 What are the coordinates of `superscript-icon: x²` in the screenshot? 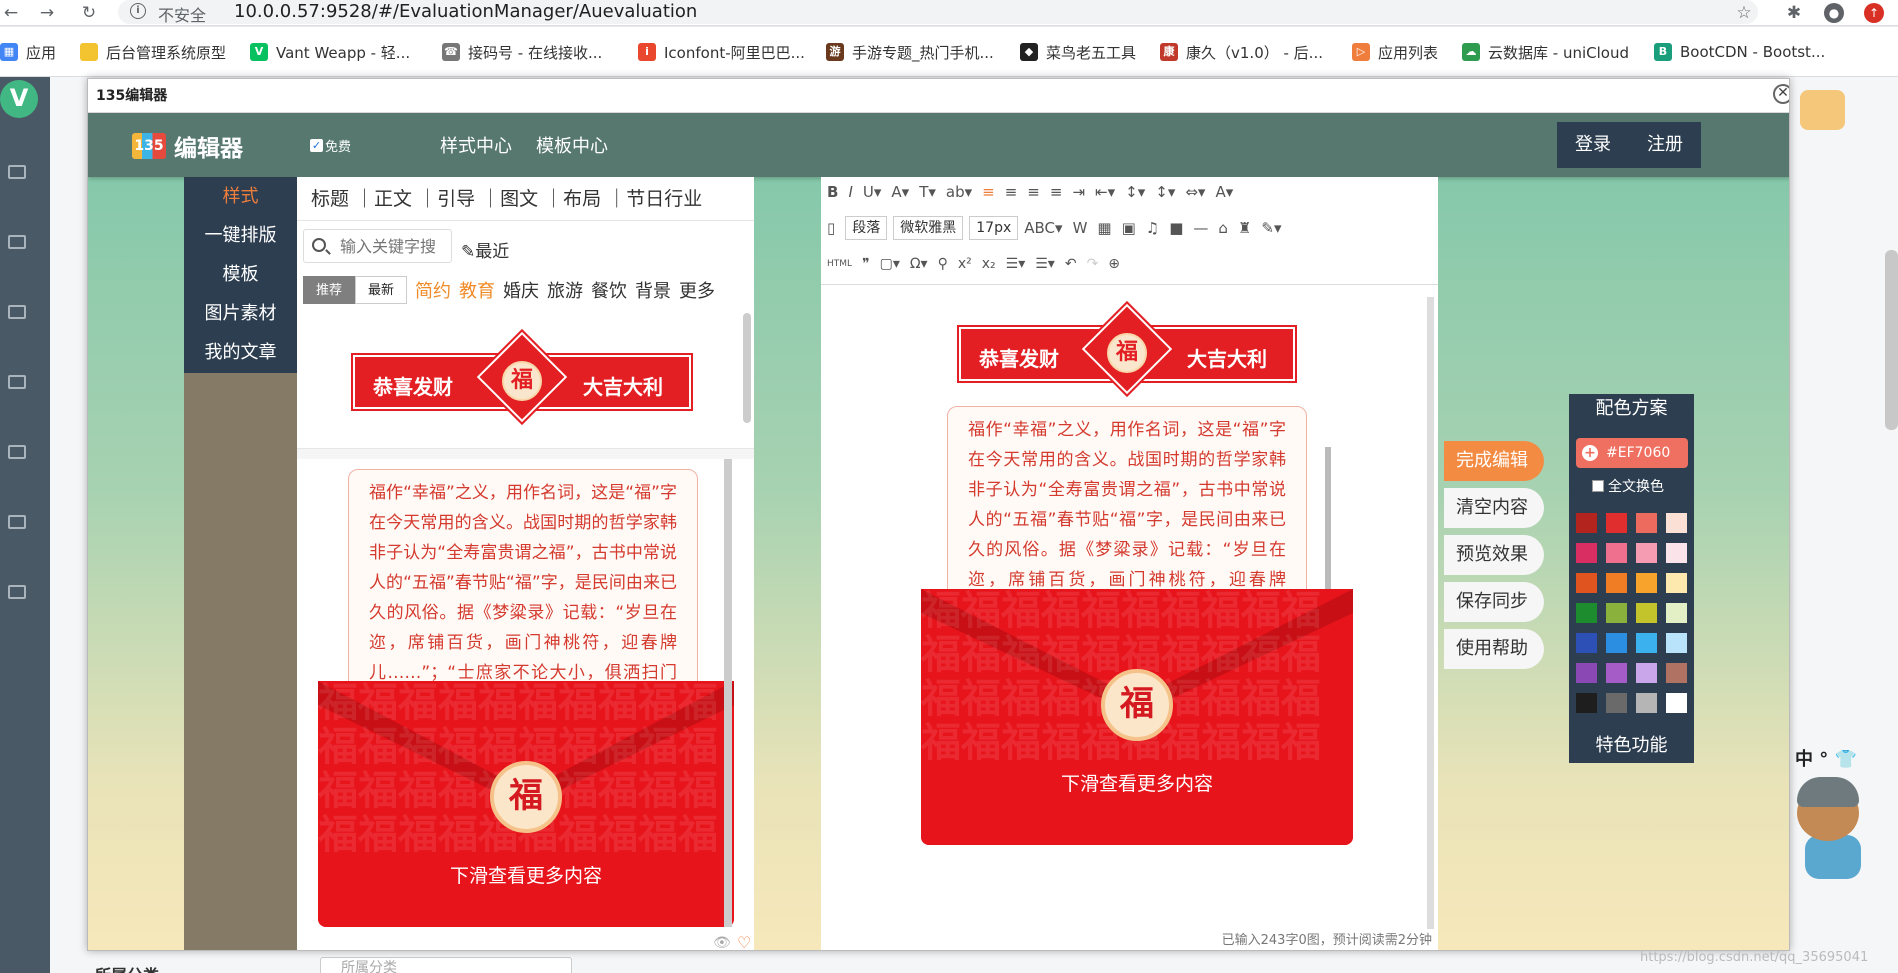 It's located at (965, 264).